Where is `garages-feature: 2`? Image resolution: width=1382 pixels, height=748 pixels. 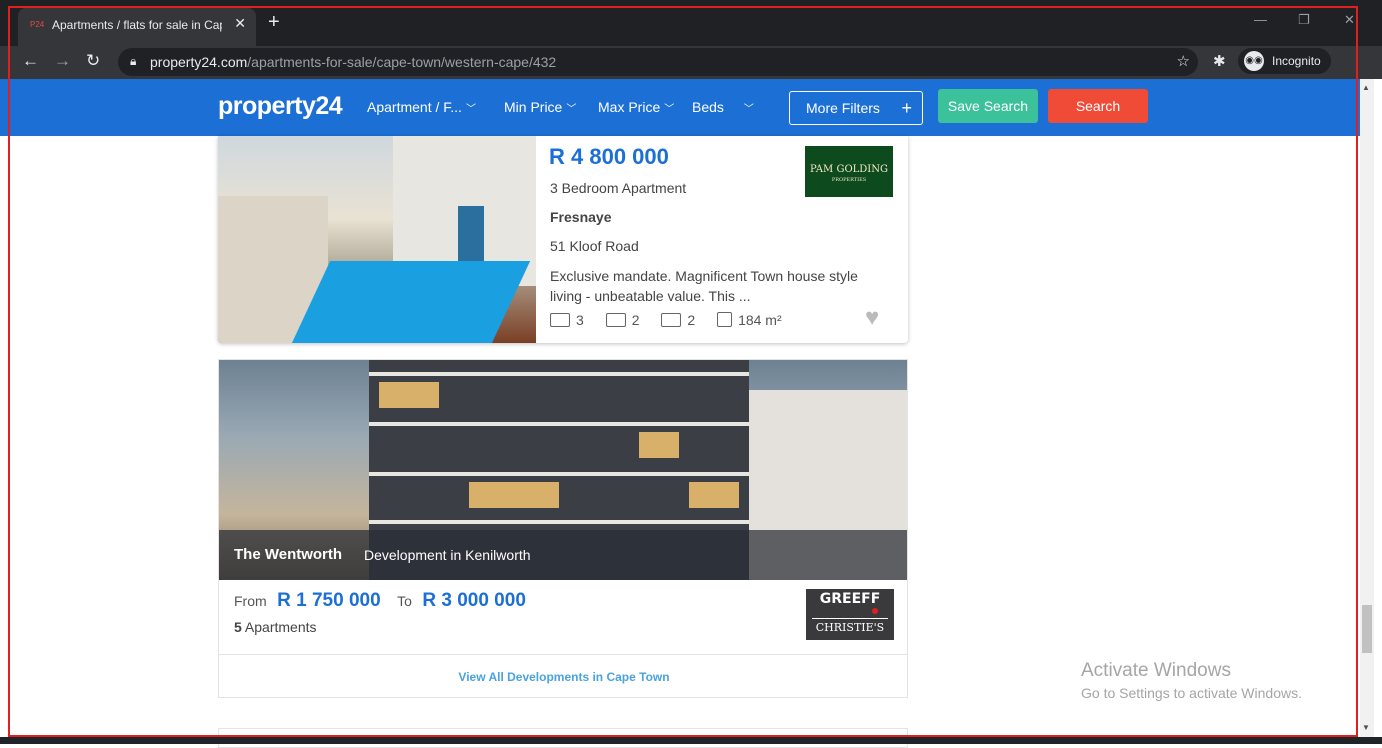 garages-feature: 2 is located at coordinates (678, 320).